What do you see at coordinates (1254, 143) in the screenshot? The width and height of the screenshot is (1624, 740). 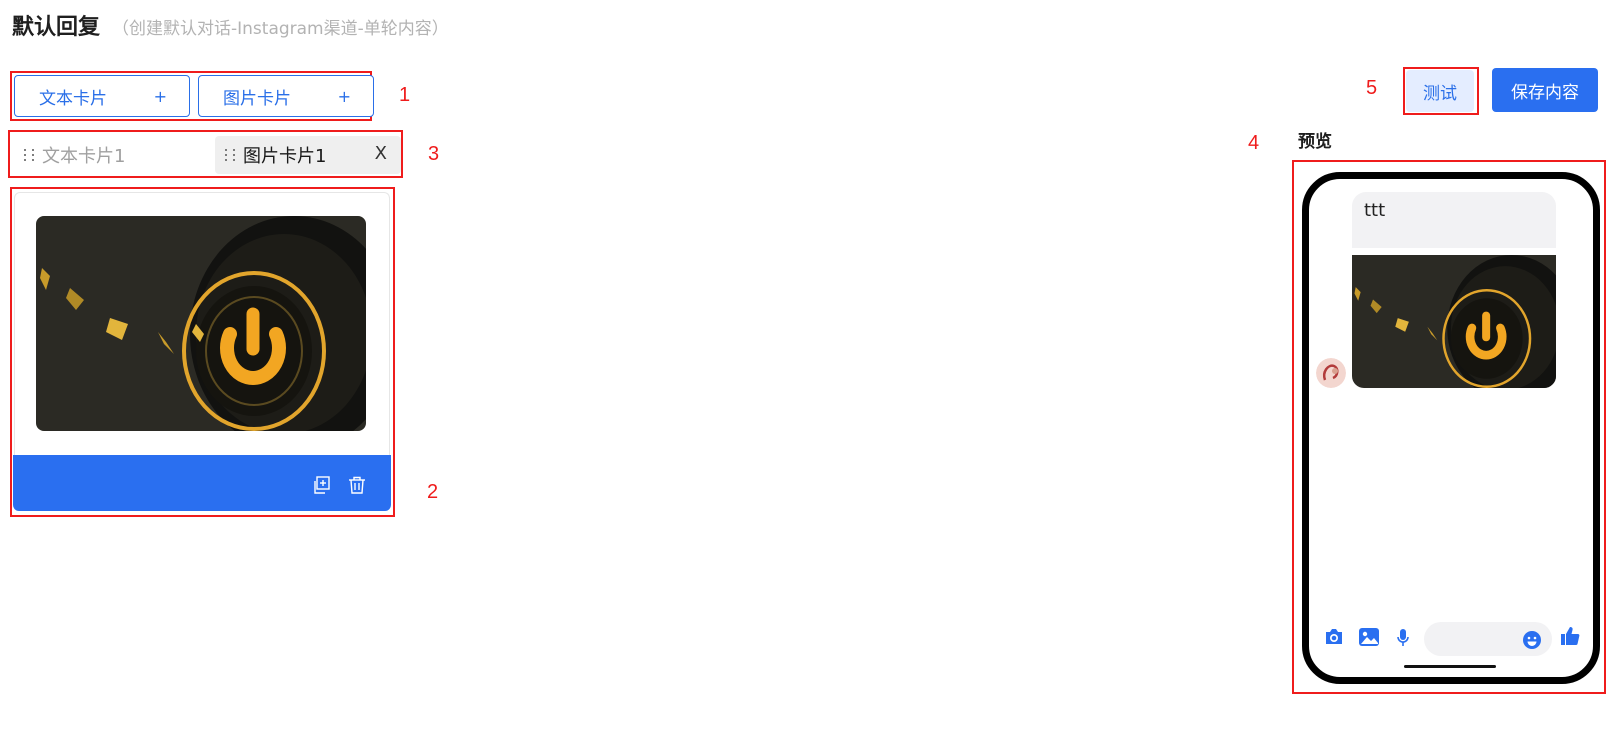 I see `annotation-label-4: 4` at bounding box center [1254, 143].